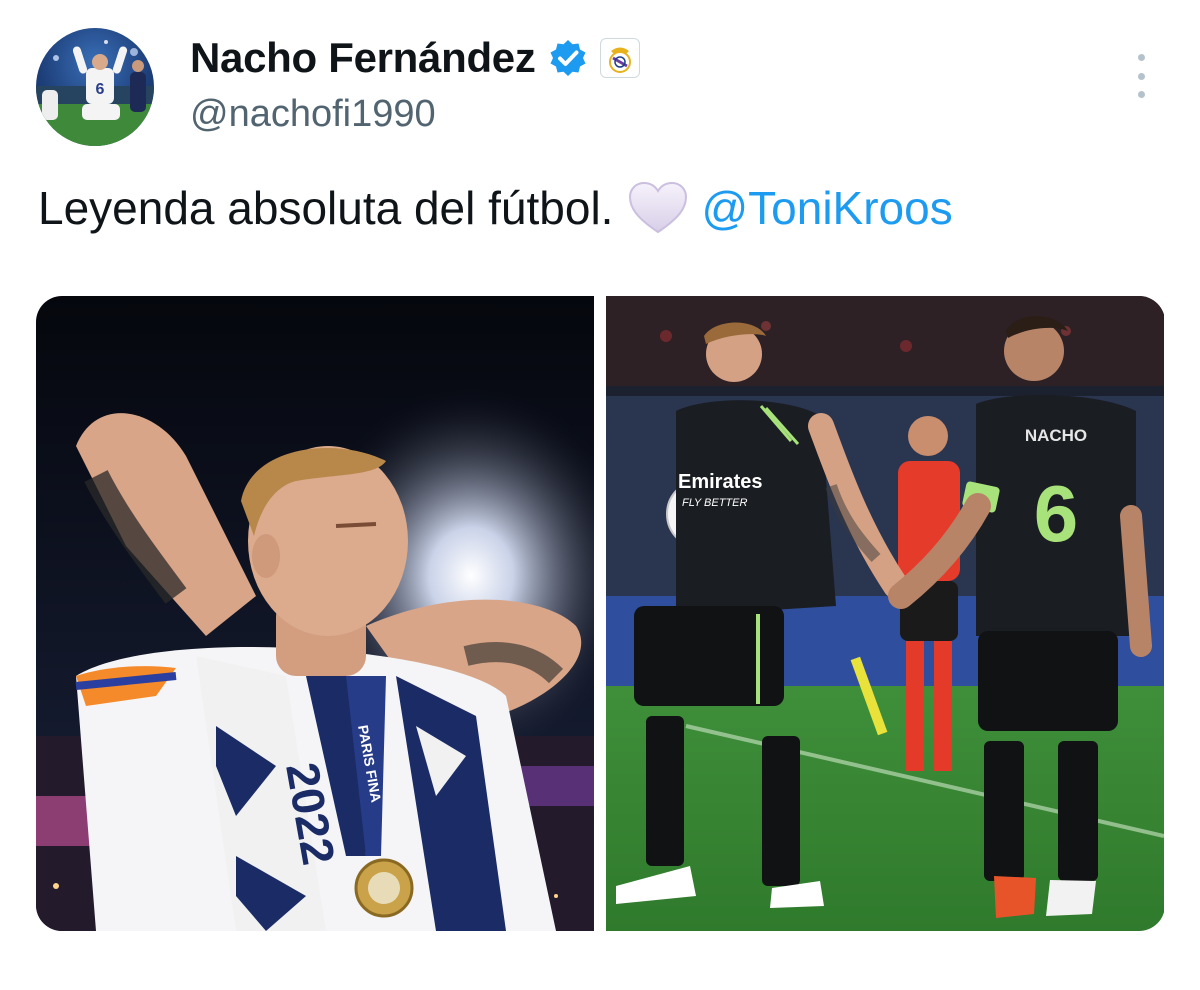 The image size is (1200, 990). Describe the element at coordinates (100, 89) in the screenshot. I see `avatar-jersey-number: 6` at that location.